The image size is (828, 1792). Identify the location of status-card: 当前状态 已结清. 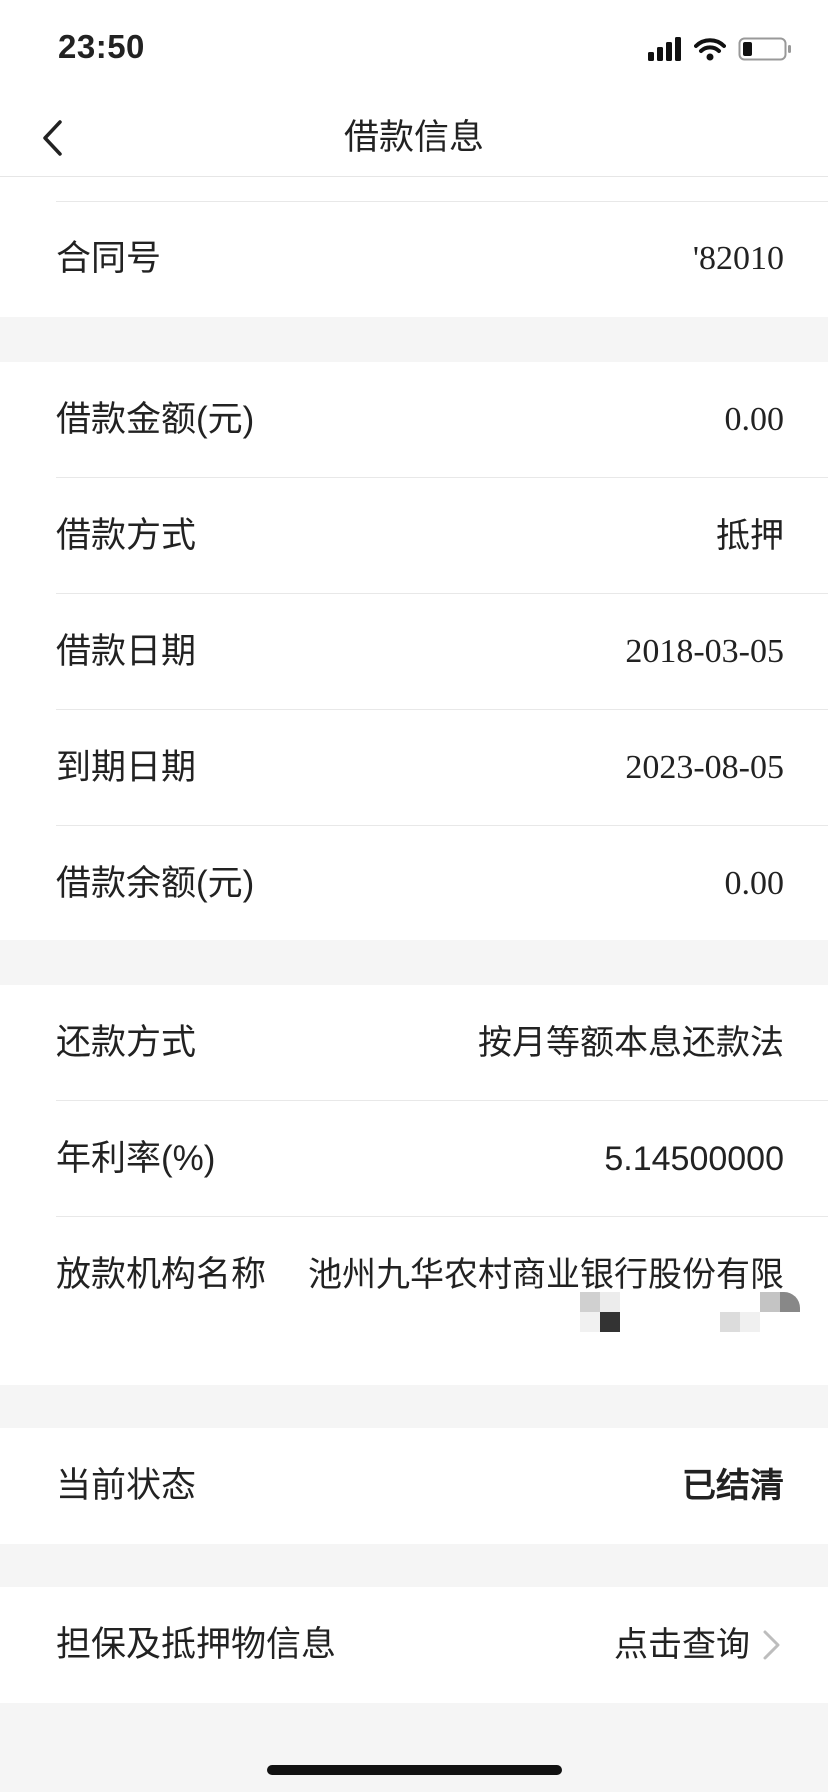
(414, 1486).